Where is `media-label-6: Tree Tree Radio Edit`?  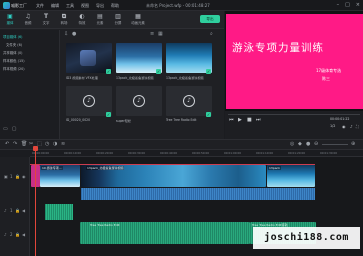
media-label-6: Tree Tree Radio Edit is located at coordinates (181, 120).